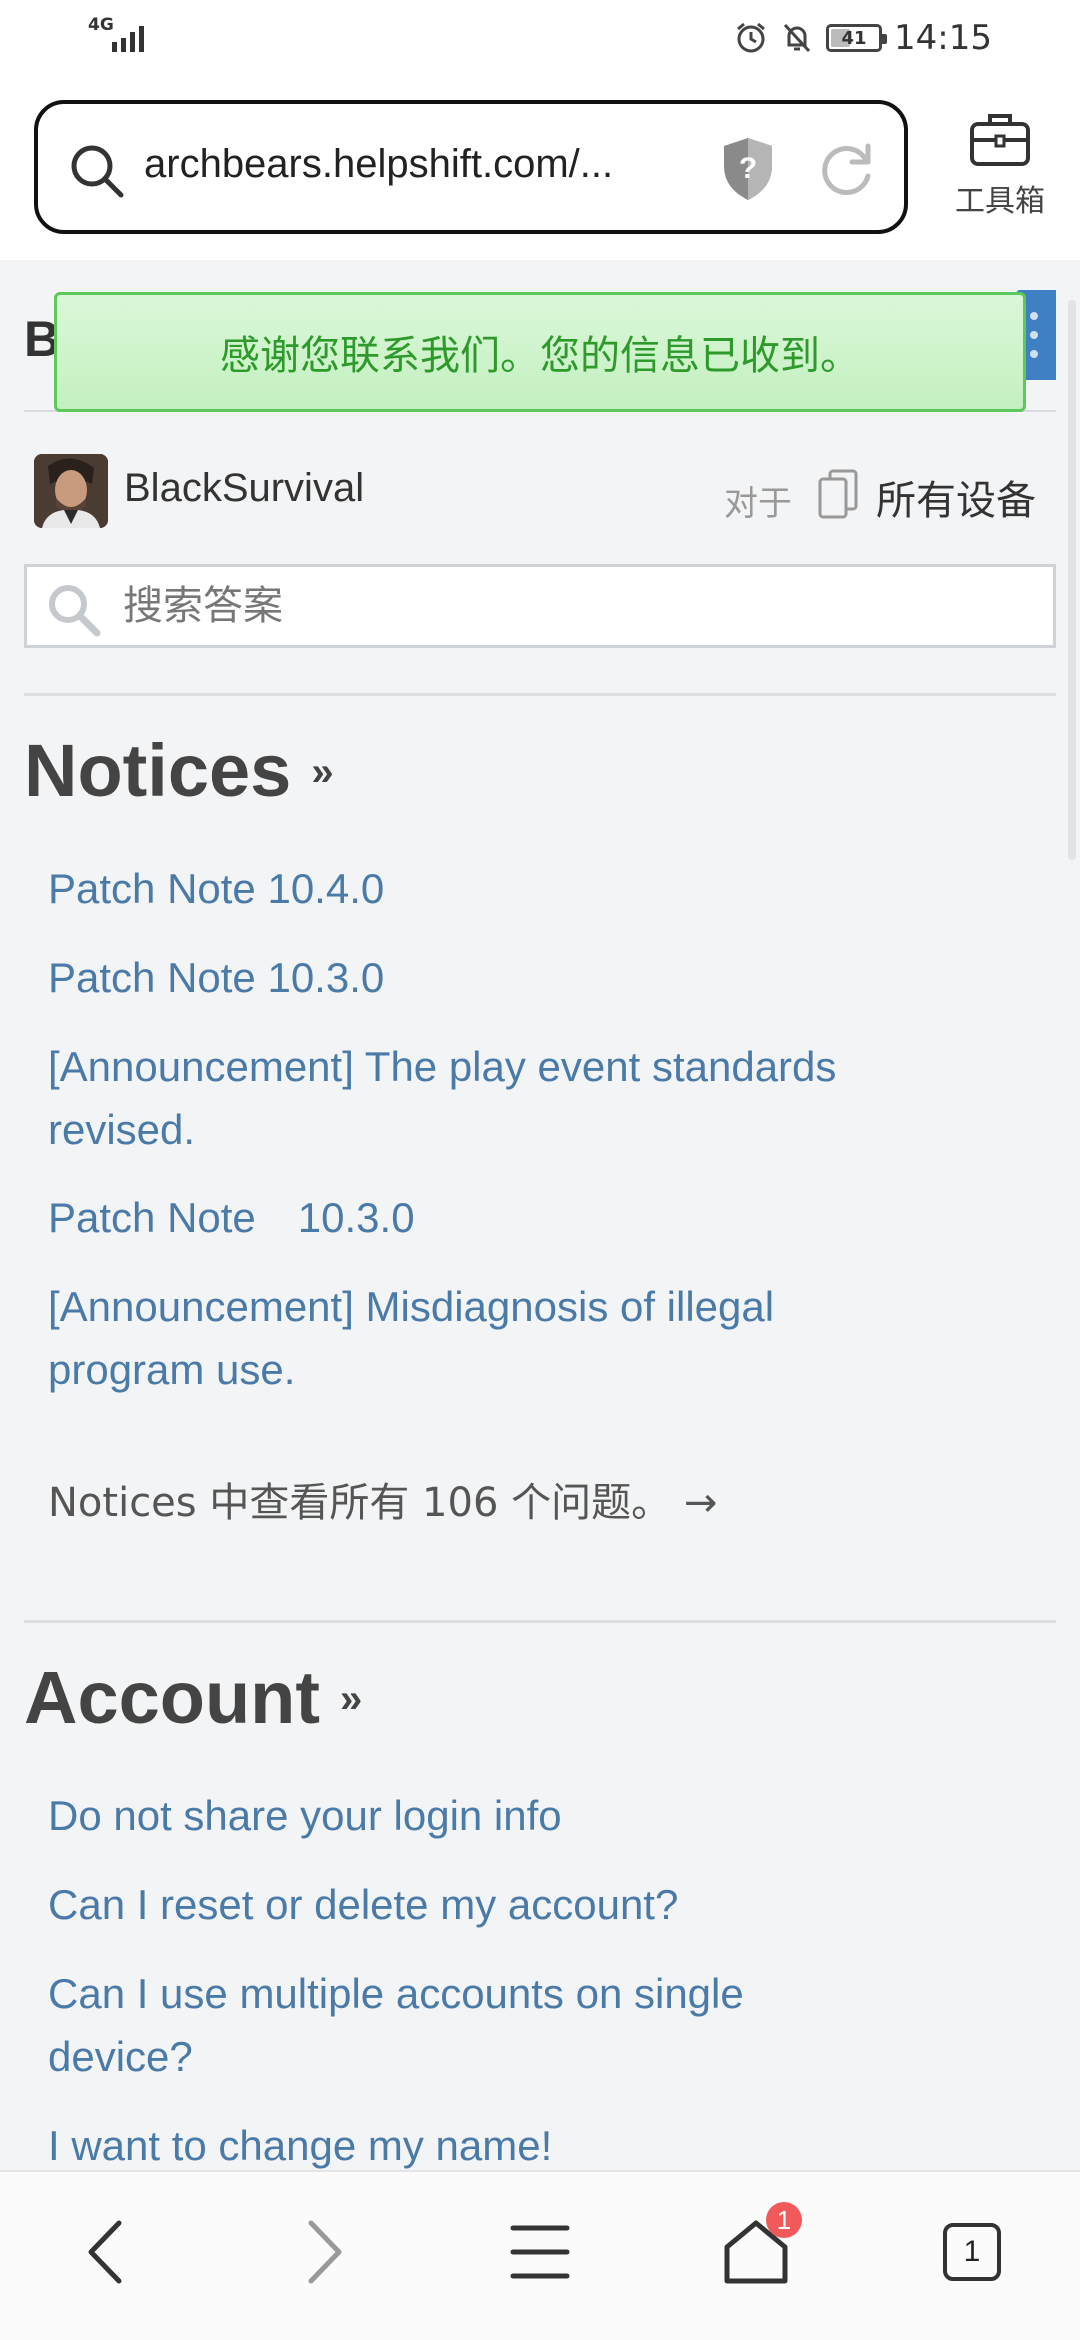  I want to click on search-input, so click(573, 606).